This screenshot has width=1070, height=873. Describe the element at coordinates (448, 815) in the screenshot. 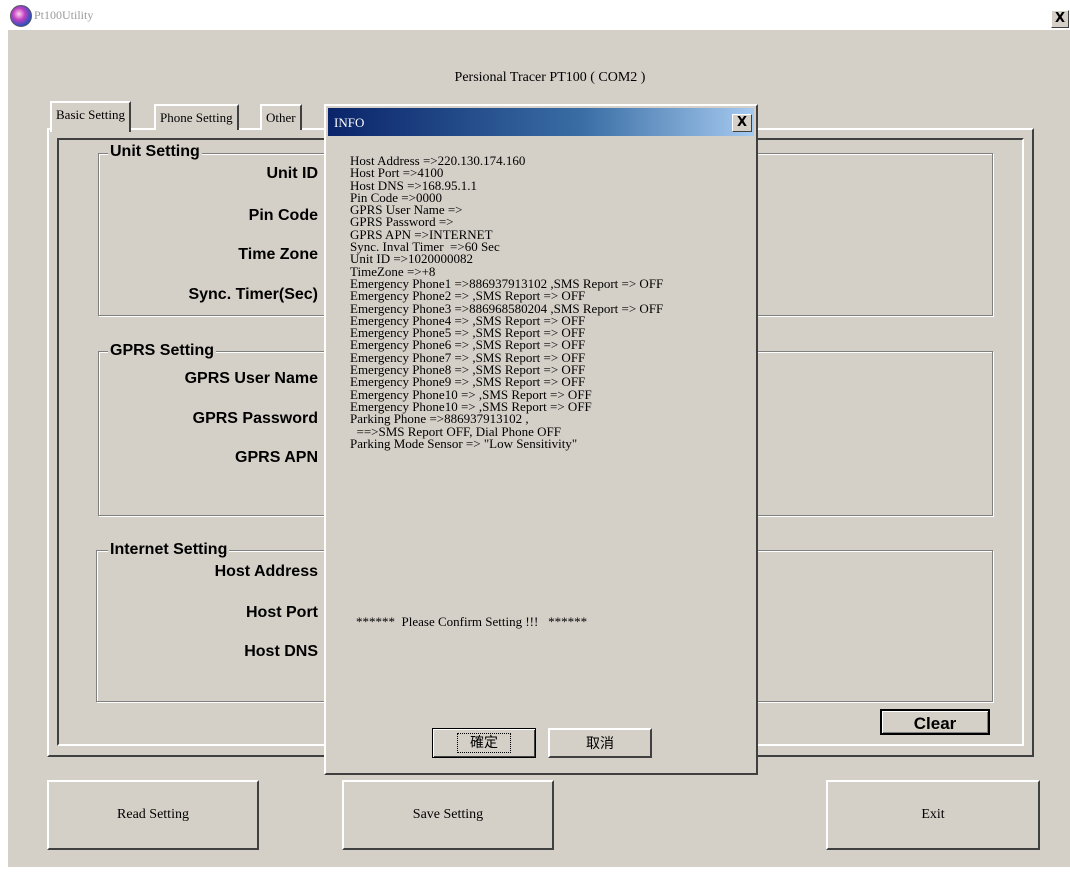

I see `save-setting-button: Save Setting` at that location.